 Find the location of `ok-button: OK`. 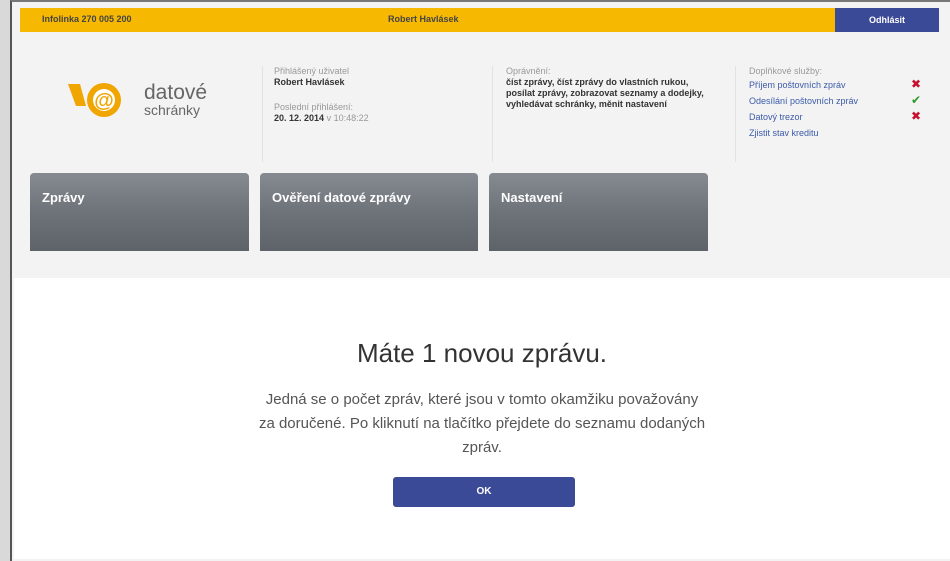

ok-button: OK is located at coordinates (484, 492).